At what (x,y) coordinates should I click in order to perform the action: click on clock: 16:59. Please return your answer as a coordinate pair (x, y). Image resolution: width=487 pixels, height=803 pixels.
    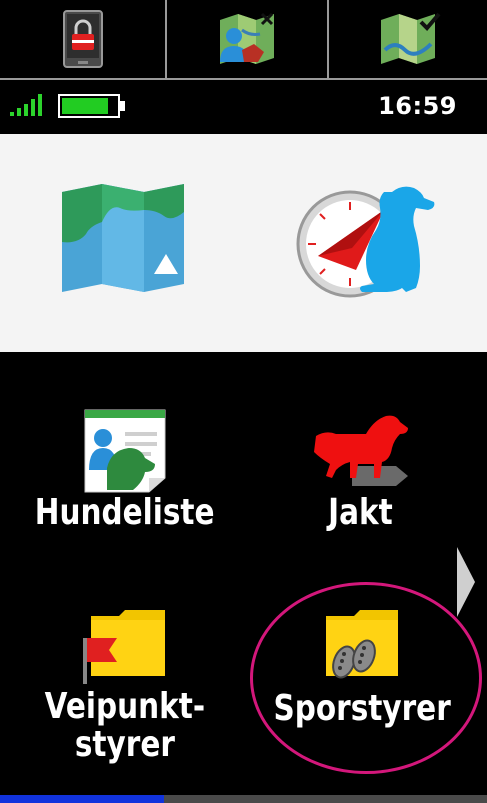
    Looking at the image, I should click on (417, 106).